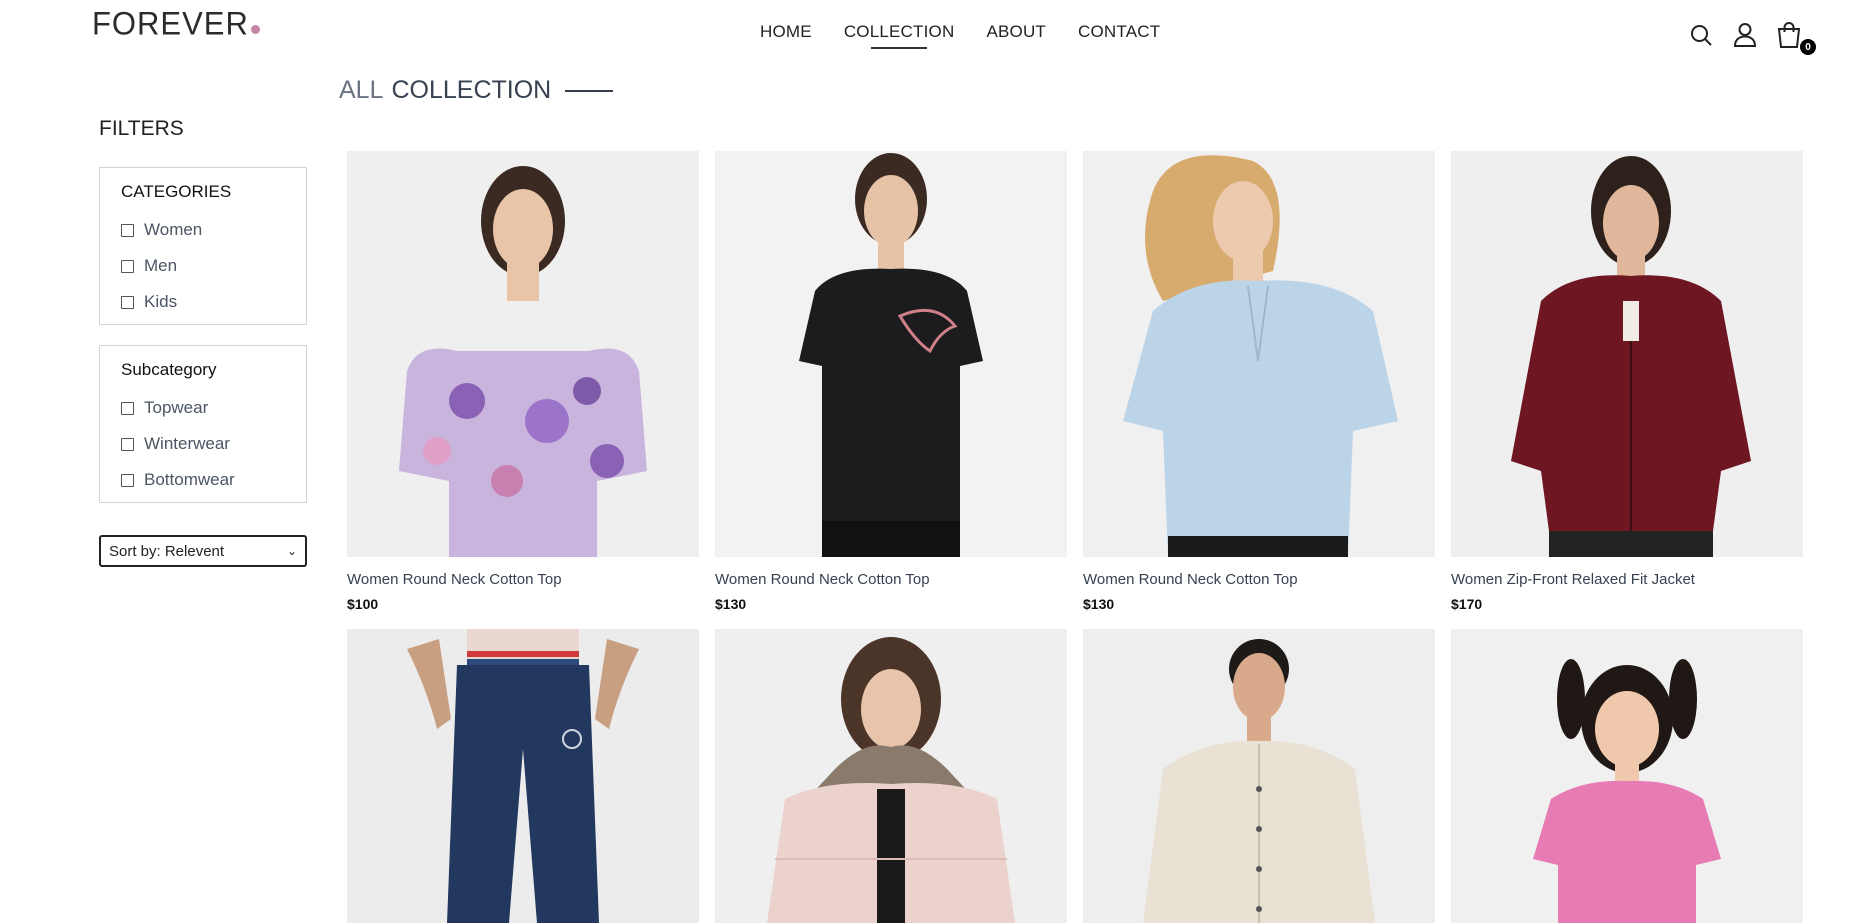  What do you see at coordinates (213, 302) in the screenshot?
I see `filter-option-kids: Kids` at bounding box center [213, 302].